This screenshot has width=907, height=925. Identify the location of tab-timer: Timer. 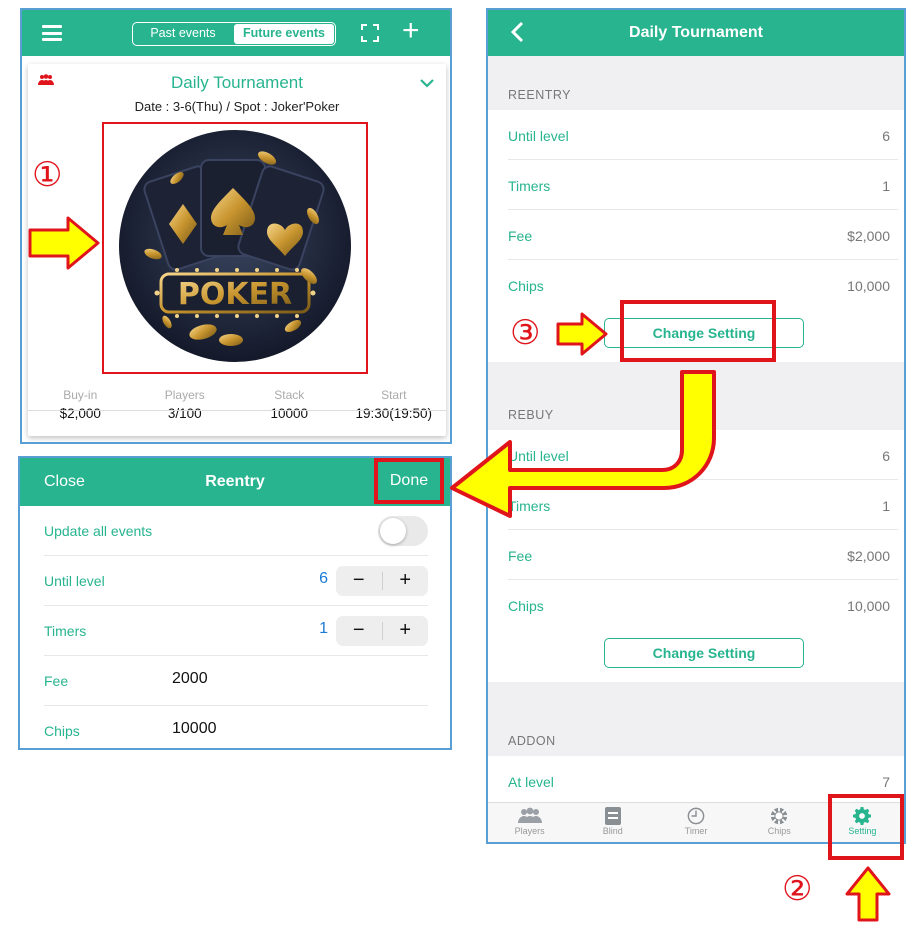
(695, 822).